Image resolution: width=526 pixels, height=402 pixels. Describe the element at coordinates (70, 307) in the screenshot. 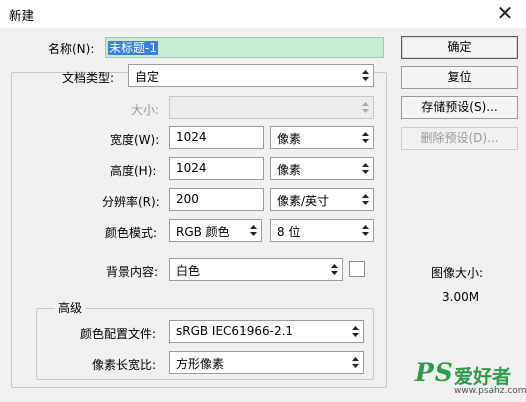

I see `advanced-legend: 高级` at that location.